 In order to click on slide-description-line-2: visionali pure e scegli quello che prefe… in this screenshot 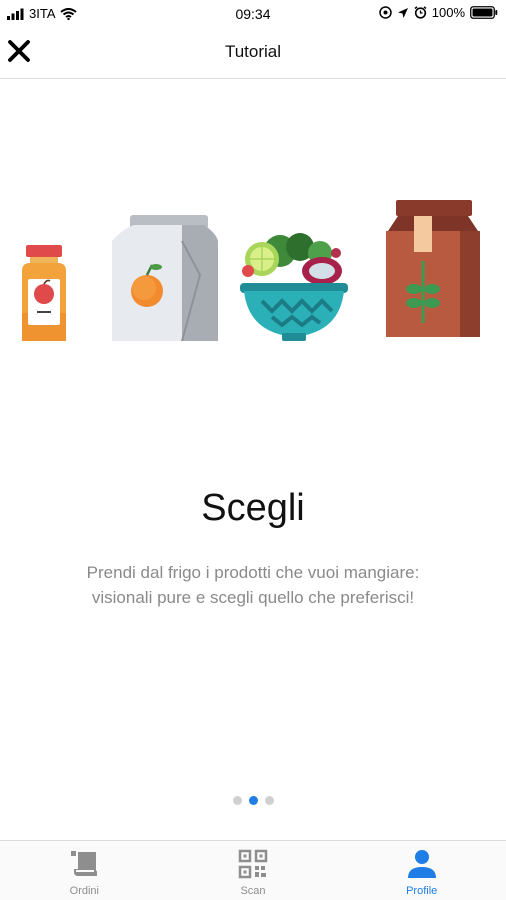, I will do `click(253, 597)`.